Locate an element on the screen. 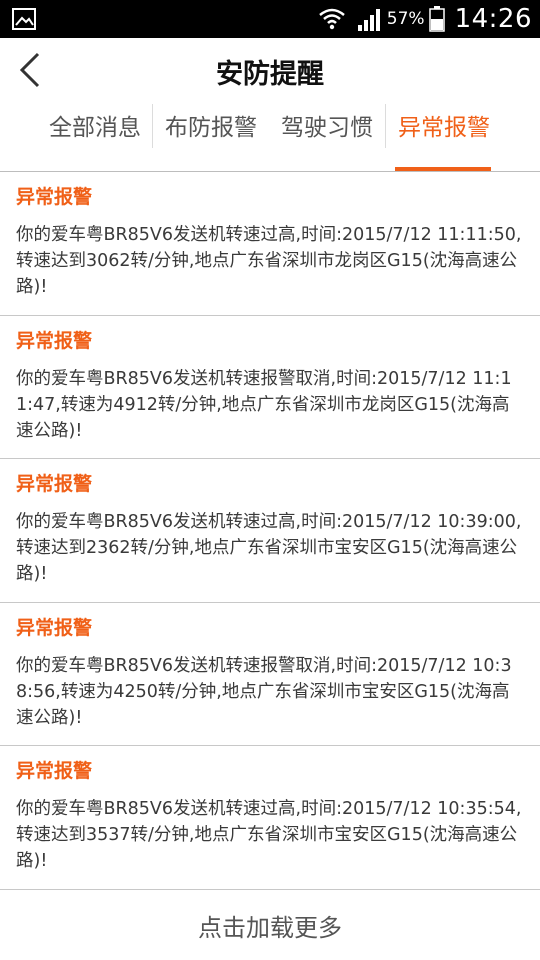 This screenshot has width=540, height=960. header: 安防提醒 is located at coordinates (270, 69).